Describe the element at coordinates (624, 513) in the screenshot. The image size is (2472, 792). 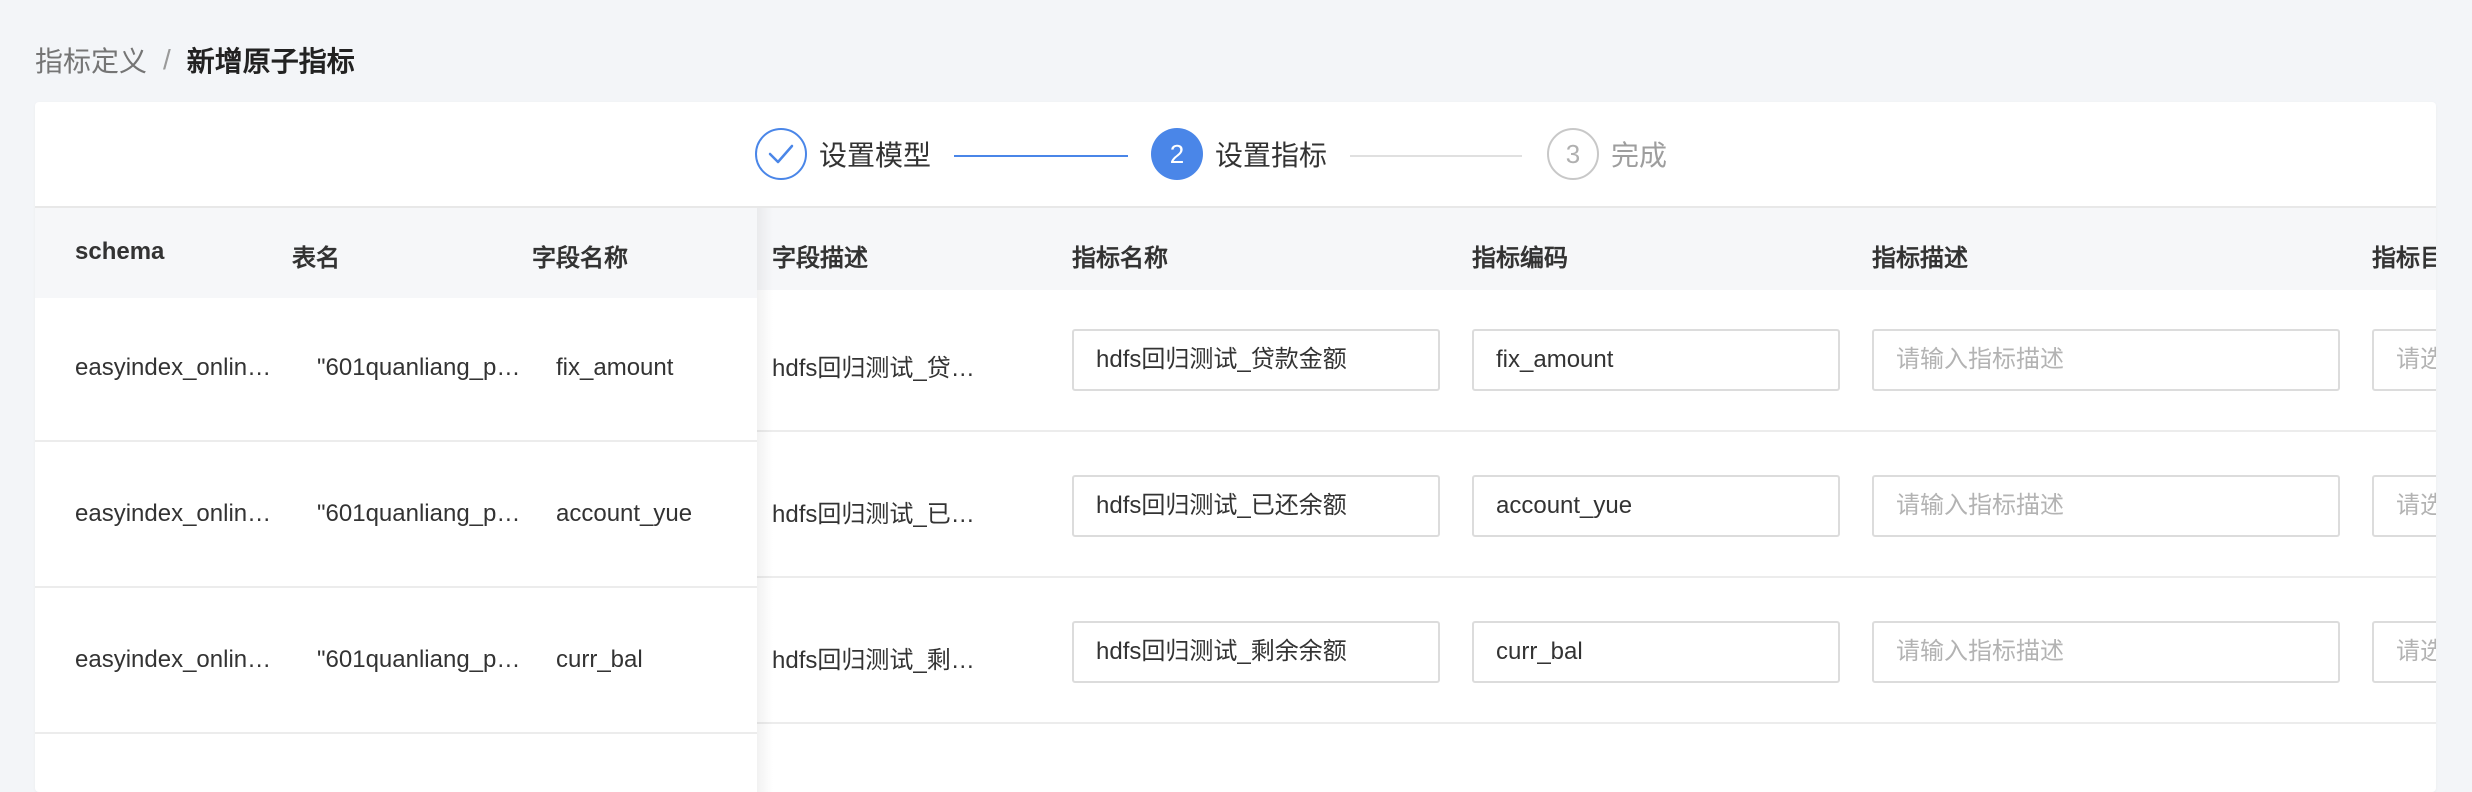
I see `cell-field-name: account_yue` at that location.